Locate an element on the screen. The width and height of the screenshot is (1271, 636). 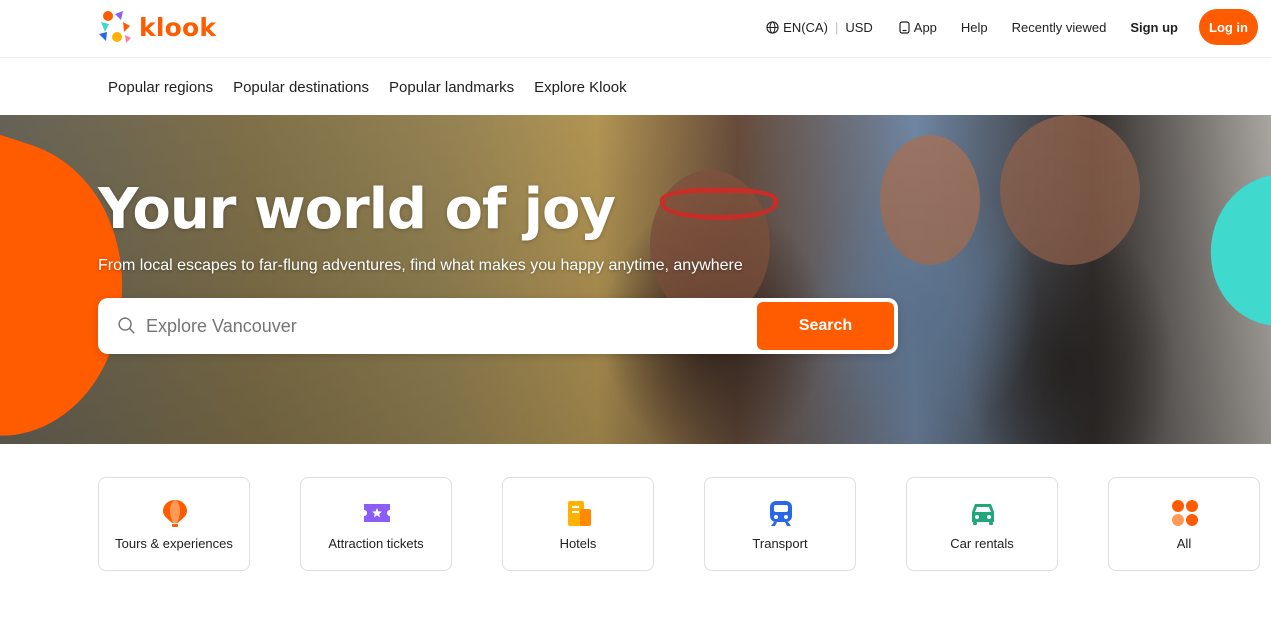
category-hotels: Hotels is located at coordinates (578, 524).